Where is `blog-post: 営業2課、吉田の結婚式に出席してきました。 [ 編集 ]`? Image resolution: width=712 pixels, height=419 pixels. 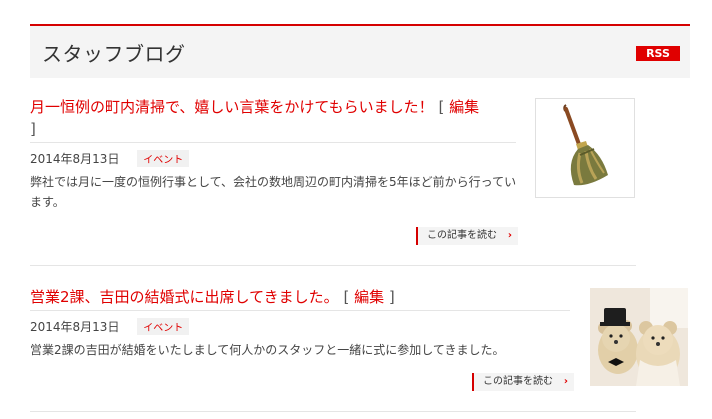 blog-post: 営業2課、吉田の結婚式に出席してきました。 [ 編集 ] is located at coordinates (300, 297).